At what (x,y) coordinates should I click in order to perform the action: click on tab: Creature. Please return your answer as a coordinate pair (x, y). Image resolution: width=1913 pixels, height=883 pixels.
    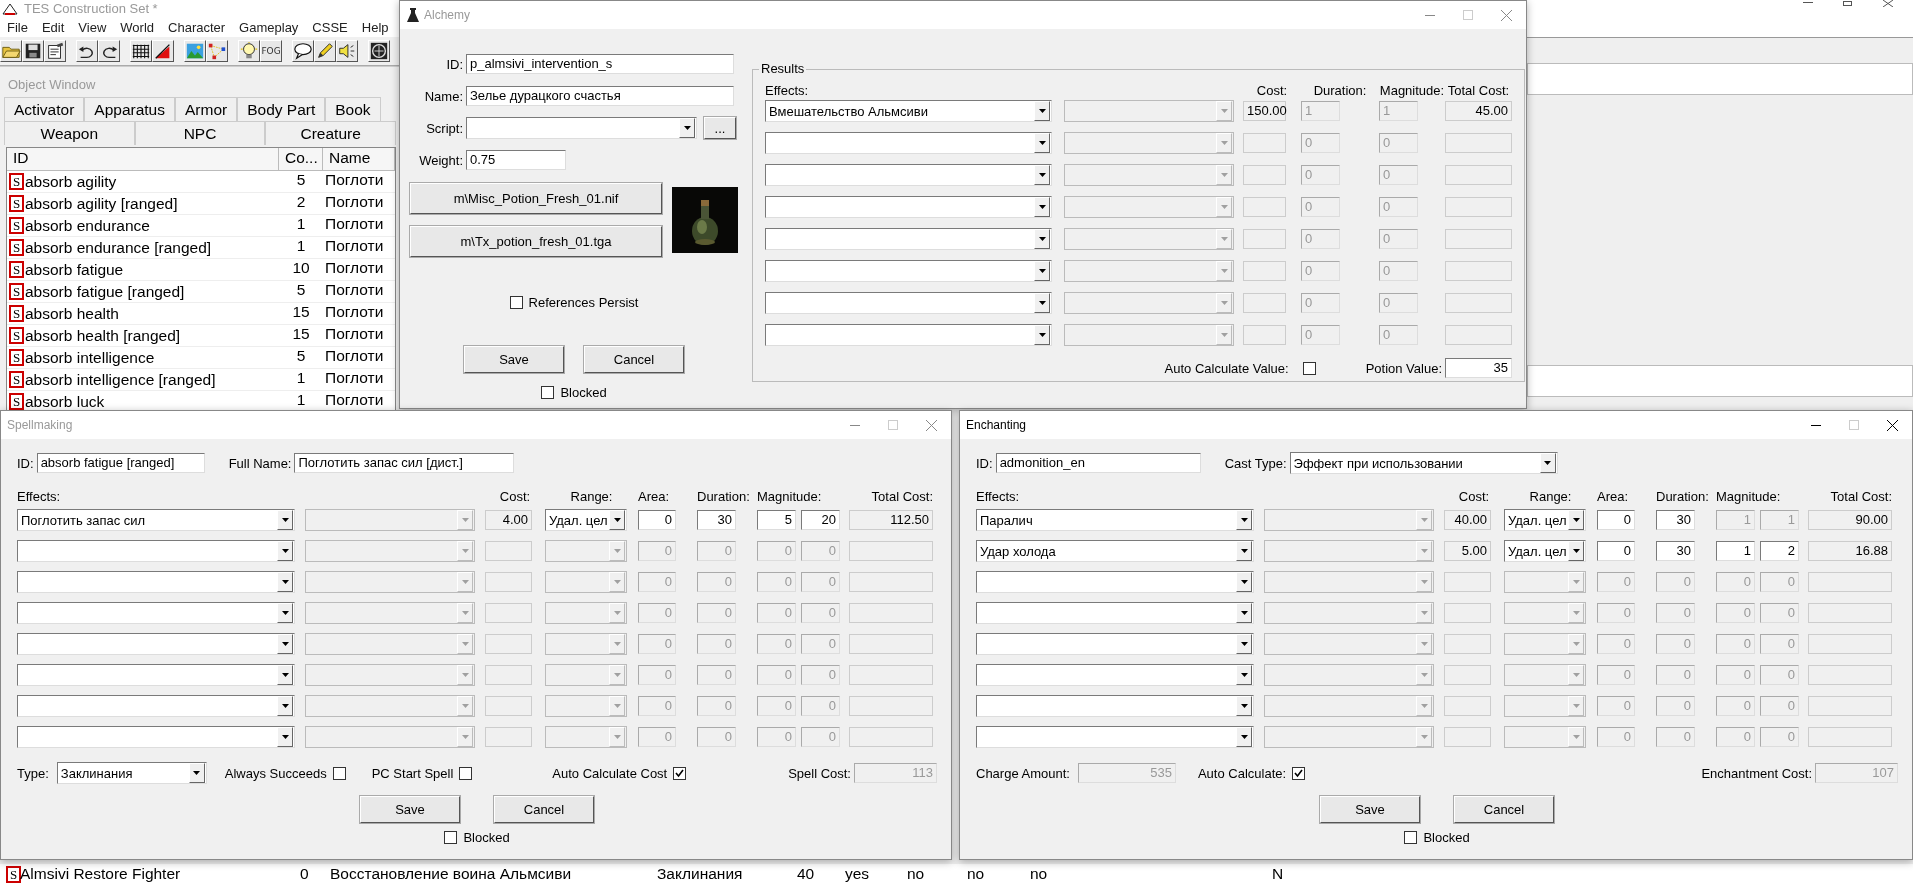
    Looking at the image, I should click on (330, 133).